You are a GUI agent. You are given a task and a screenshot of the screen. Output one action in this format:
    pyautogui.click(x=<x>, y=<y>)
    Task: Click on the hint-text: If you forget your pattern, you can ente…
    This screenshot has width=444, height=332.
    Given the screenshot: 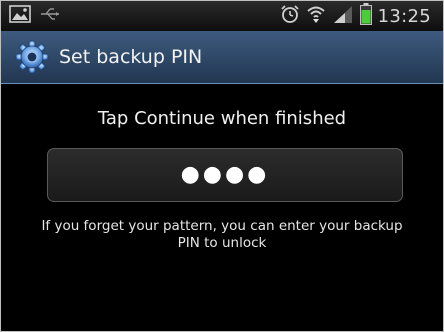 What is the action you would take?
    pyautogui.click(x=222, y=235)
    